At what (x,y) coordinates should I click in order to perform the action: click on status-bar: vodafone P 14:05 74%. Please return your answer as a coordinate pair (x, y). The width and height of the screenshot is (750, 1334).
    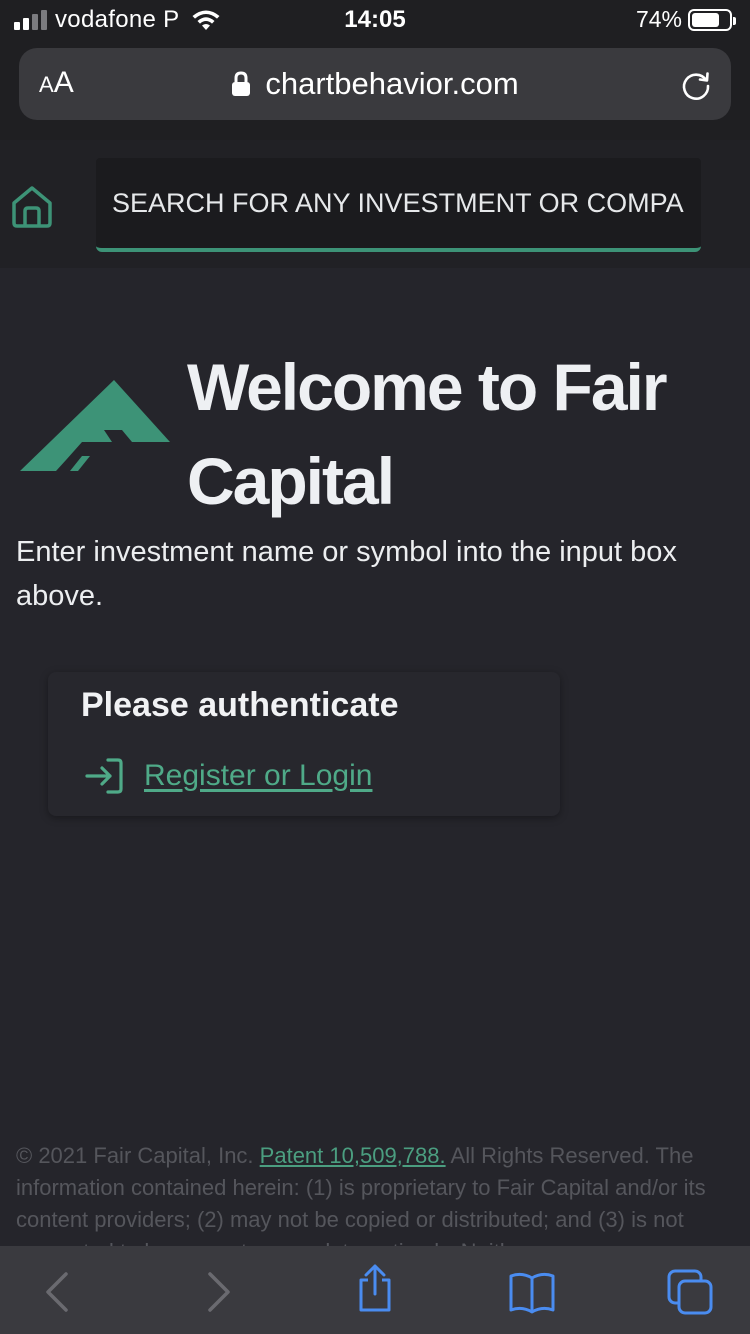
    Looking at the image, I should click on (375, 20).